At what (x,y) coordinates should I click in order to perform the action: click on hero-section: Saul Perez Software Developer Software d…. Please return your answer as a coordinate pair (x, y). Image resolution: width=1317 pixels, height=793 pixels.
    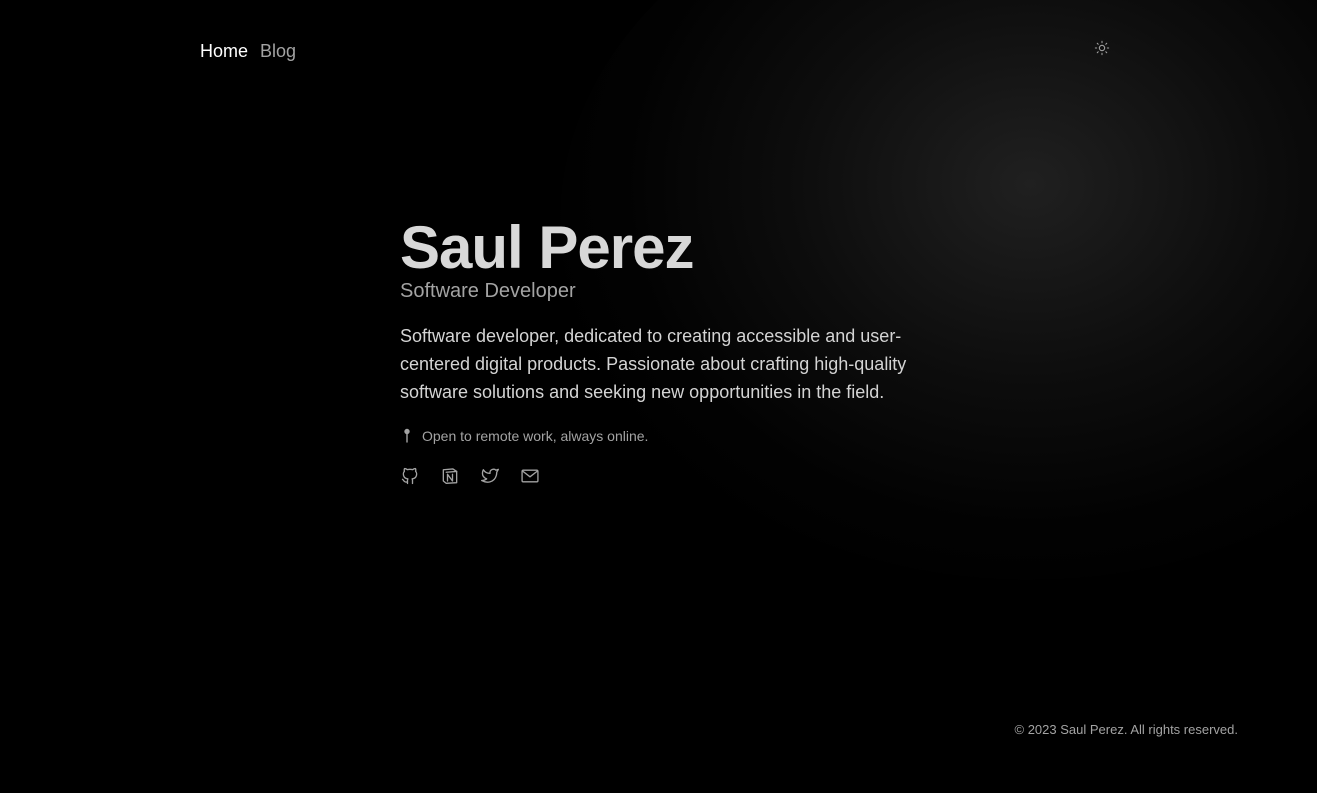
    Looking at the image, I should click on (660, 350).